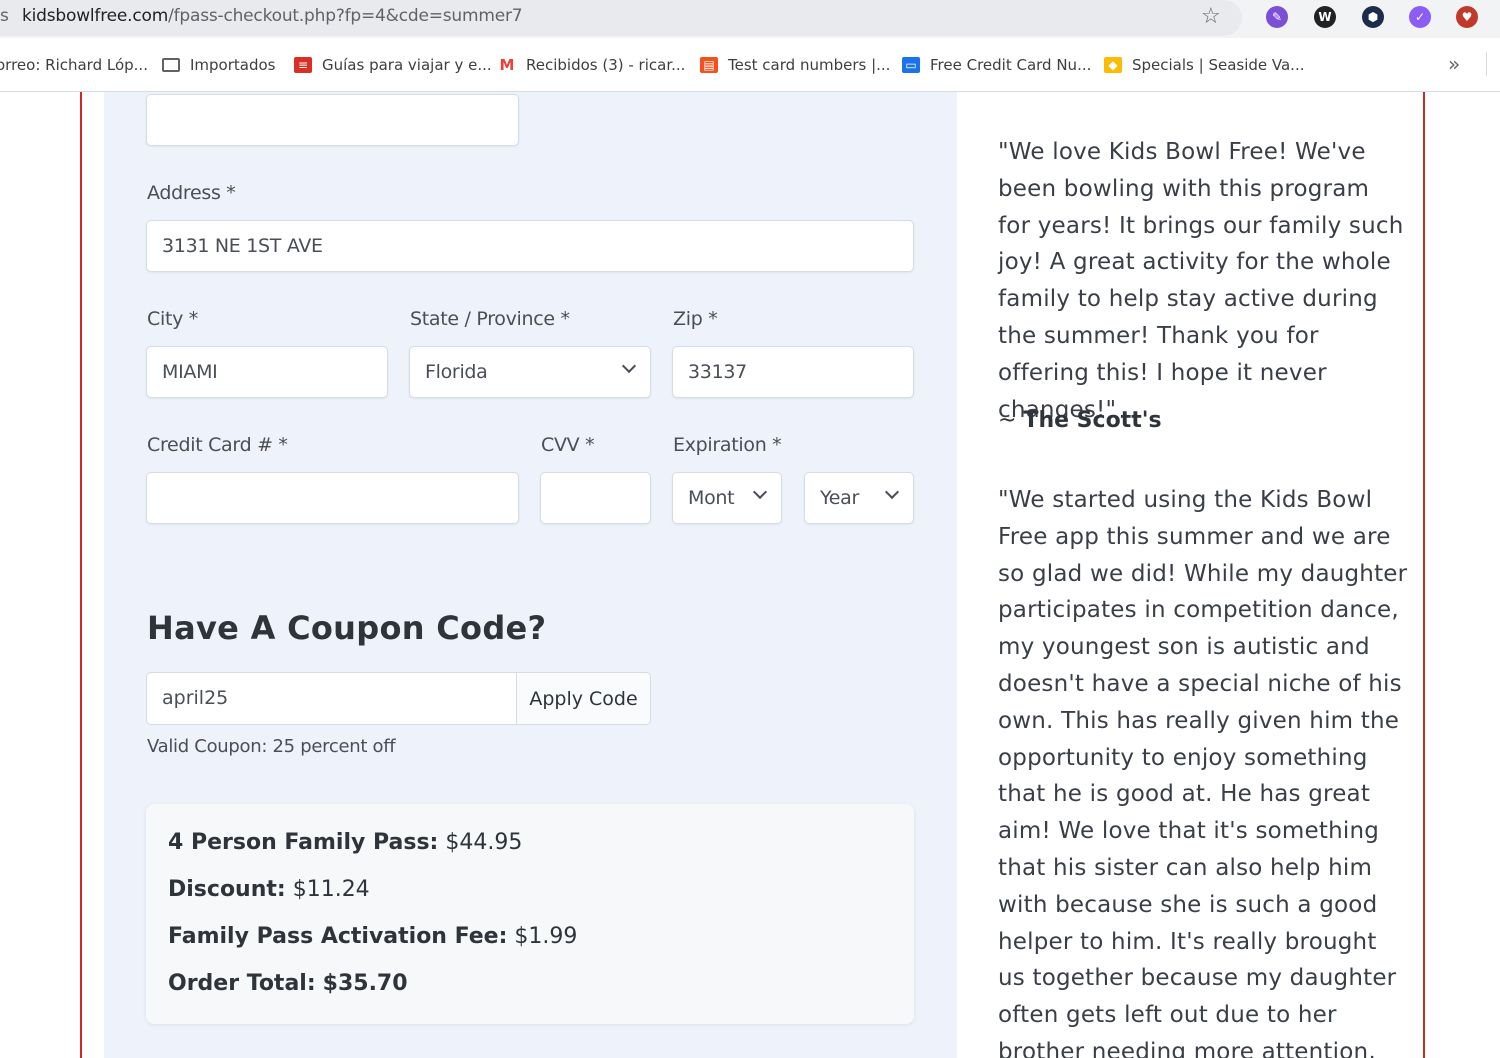 This screenshot has width=1500, height=1058. Describe the element at coordinates (347, 628) in the screenshot. I see `coupon-heading: Have A Coupon Code?` at that location.